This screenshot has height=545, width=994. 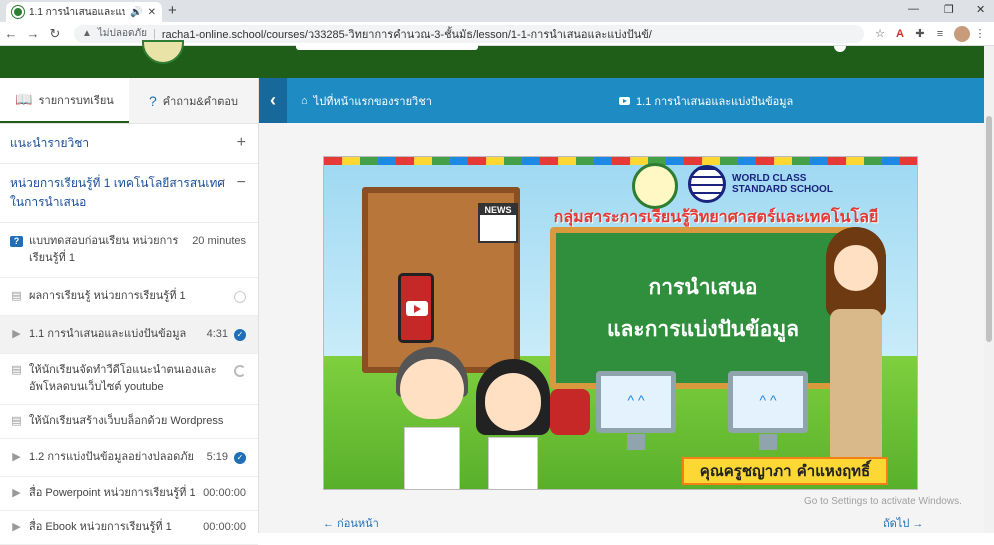 I want to click on board-line-2: และการแบ่งปันข้อมูล, so click(x=703, y=329).